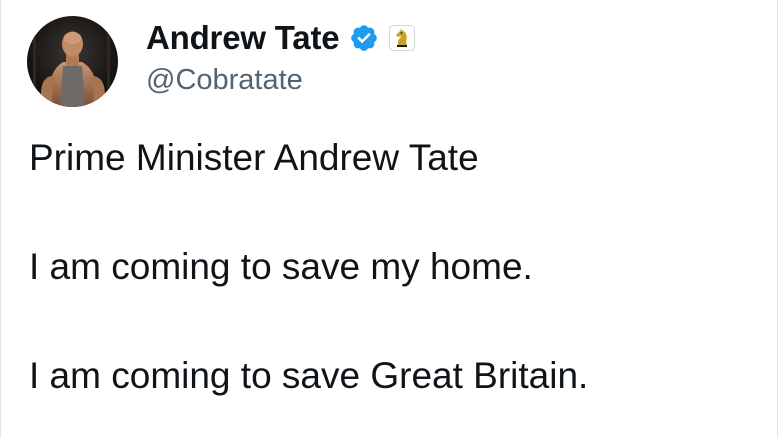  I want to click on avatar, so click(72, 61).